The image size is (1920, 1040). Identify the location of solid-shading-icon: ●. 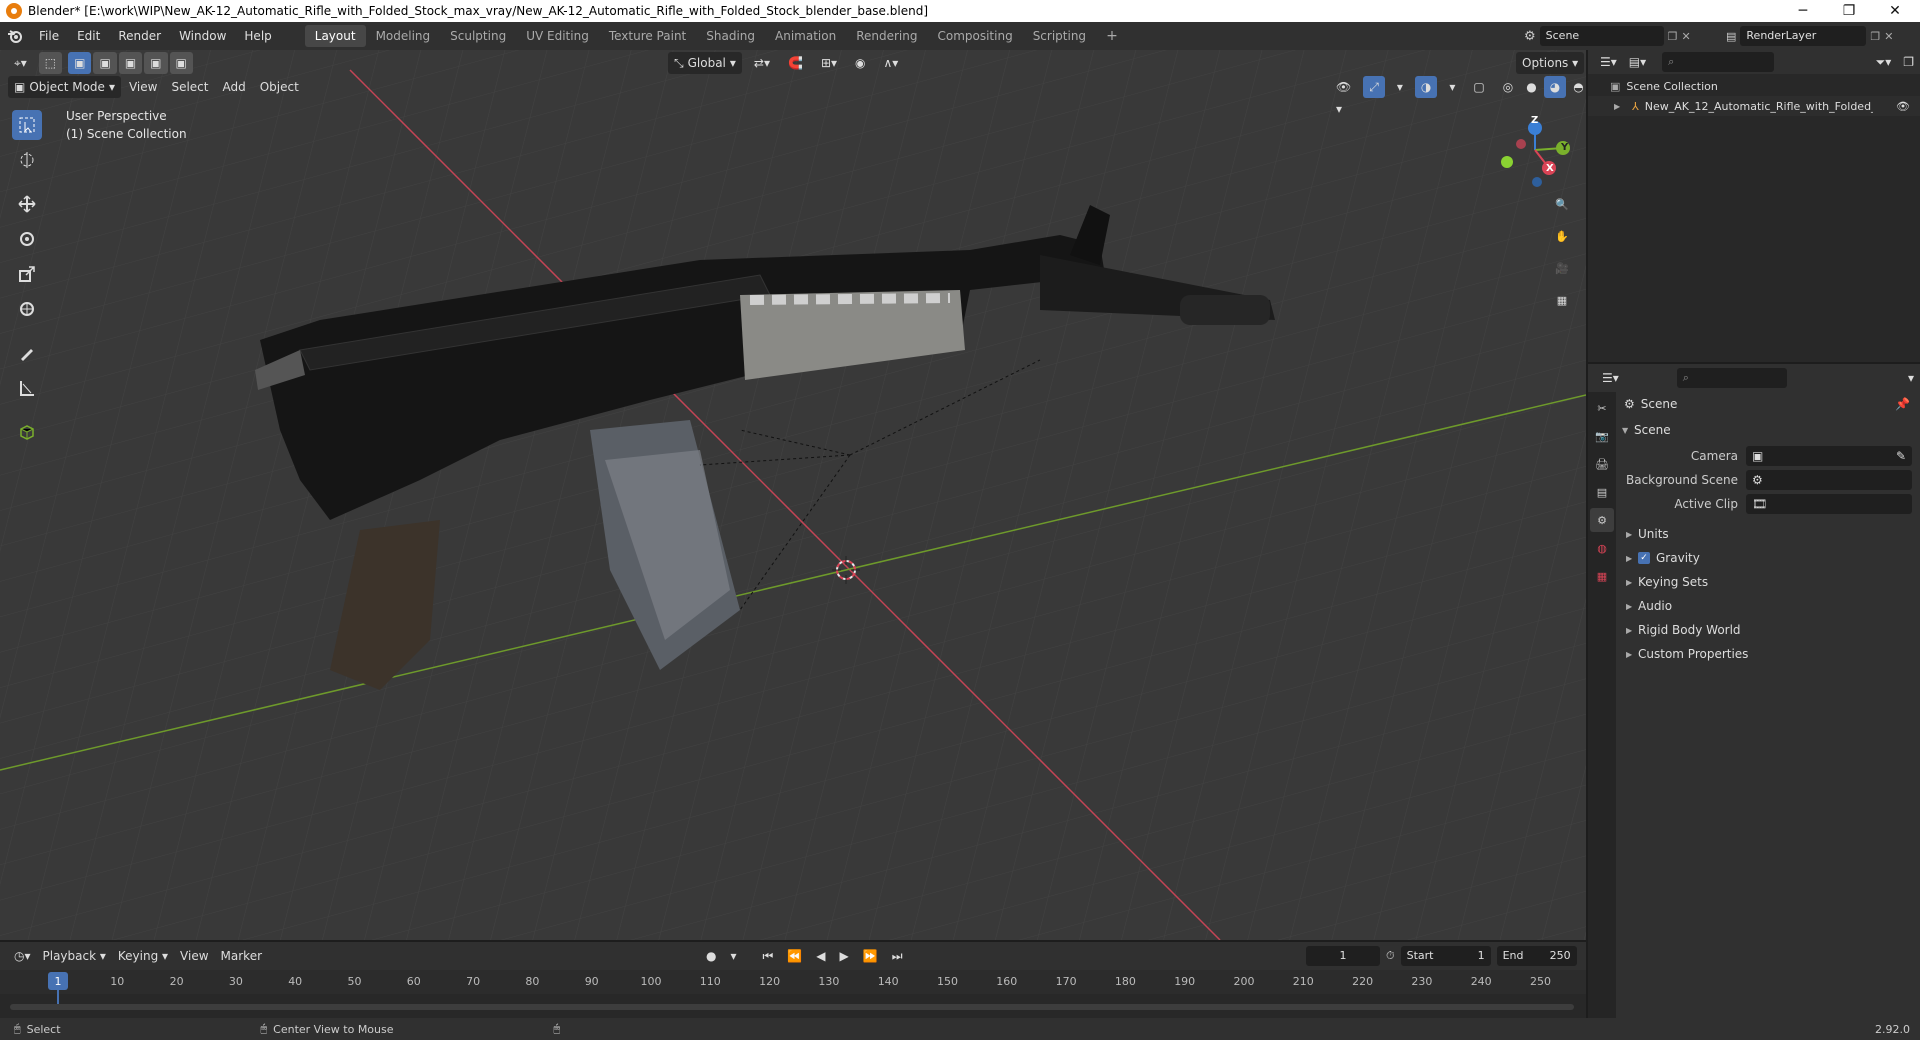
(1531, 87).